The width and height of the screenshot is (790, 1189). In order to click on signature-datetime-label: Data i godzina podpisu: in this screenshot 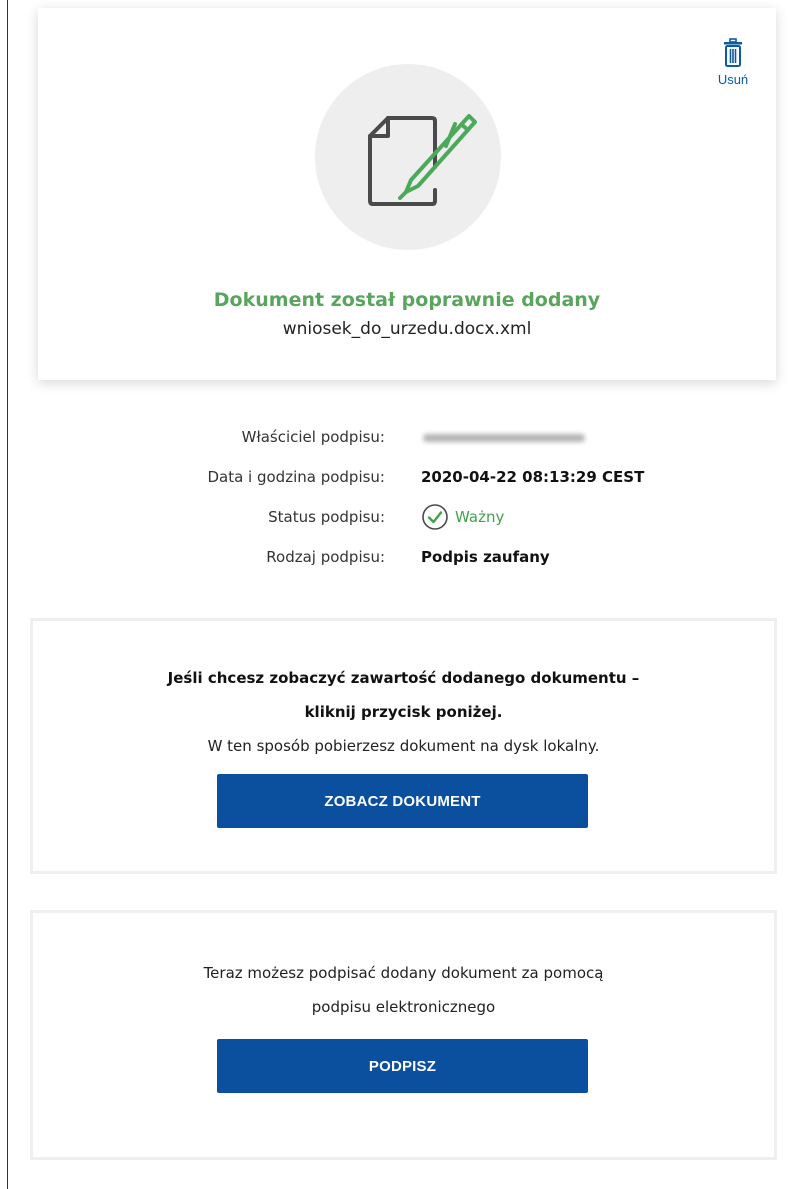, I will do `click(296, 477)`.